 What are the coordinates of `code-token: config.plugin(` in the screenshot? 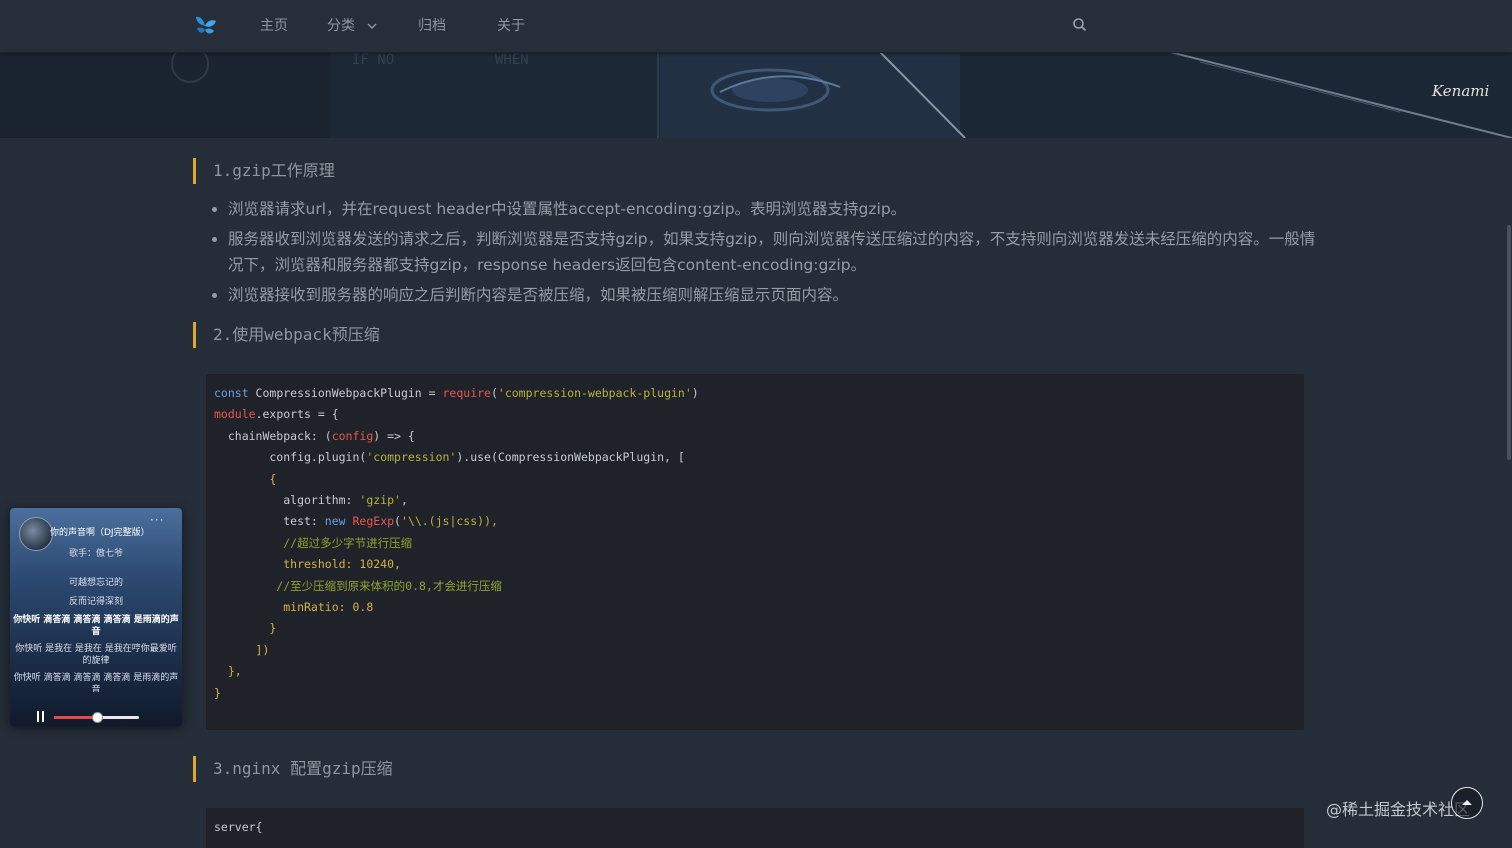 It's located at (290, 457).